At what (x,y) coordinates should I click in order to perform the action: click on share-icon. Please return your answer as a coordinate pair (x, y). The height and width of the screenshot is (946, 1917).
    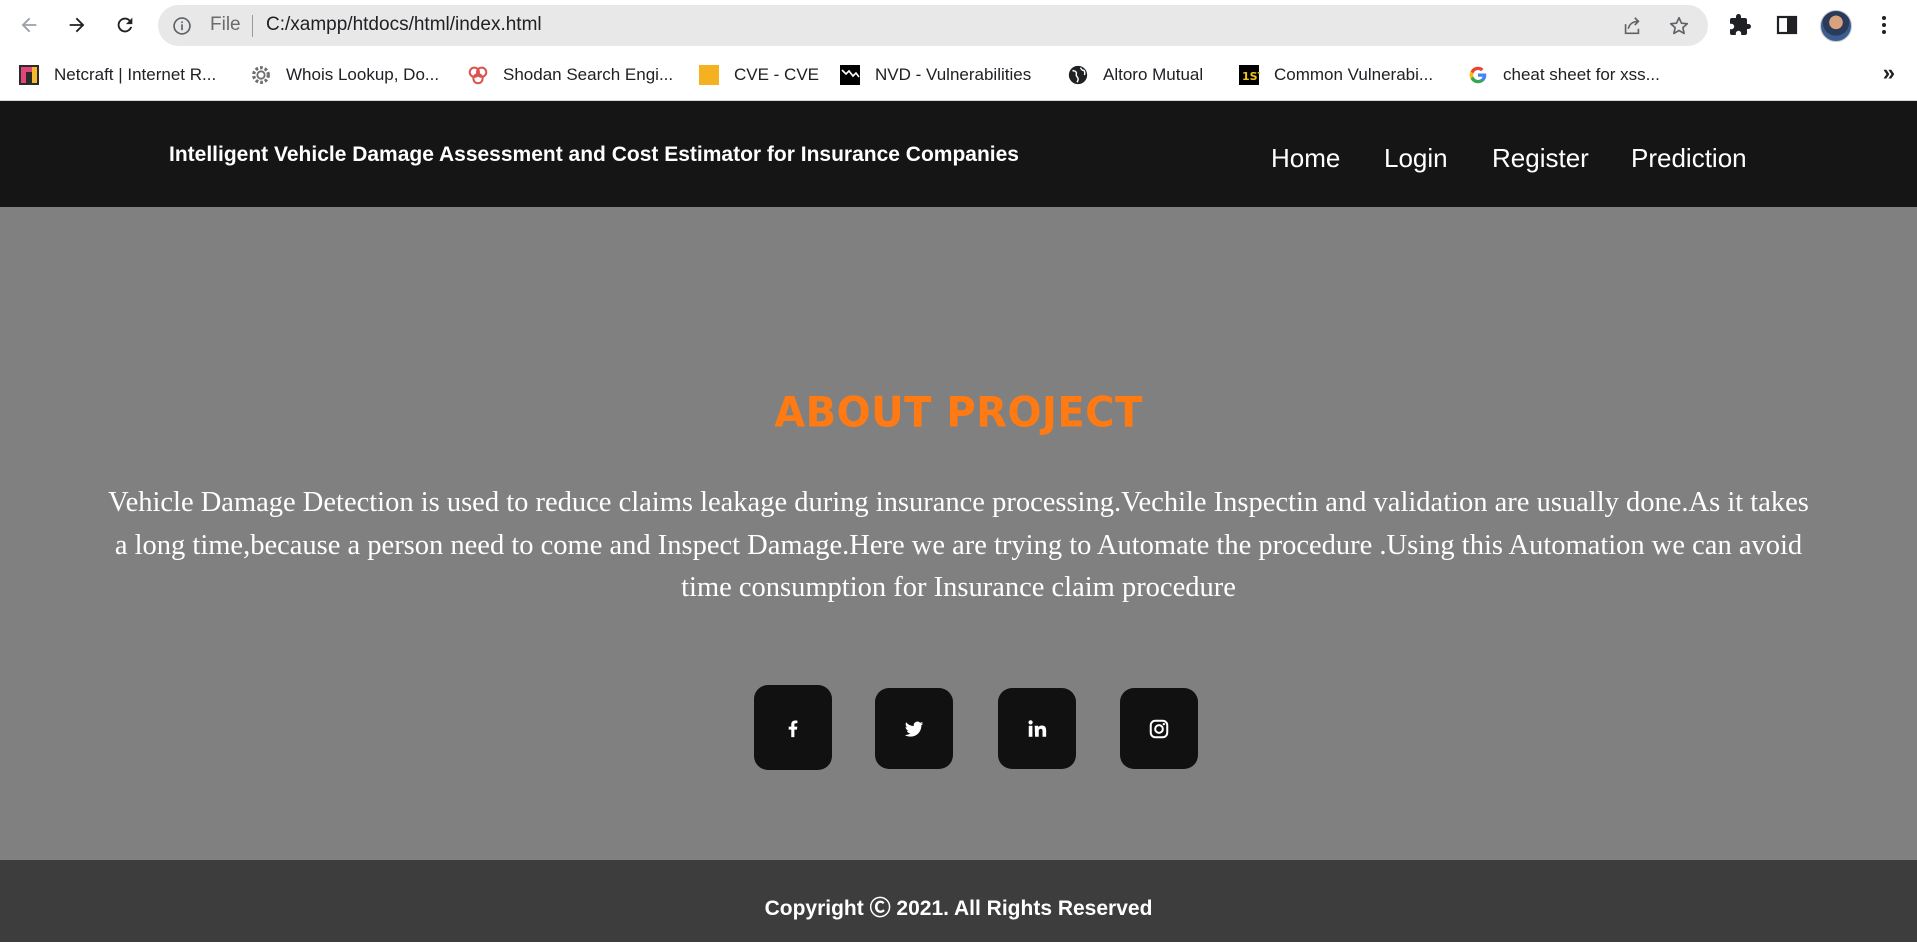
    Looking at the image, I should click on (1632, 26).